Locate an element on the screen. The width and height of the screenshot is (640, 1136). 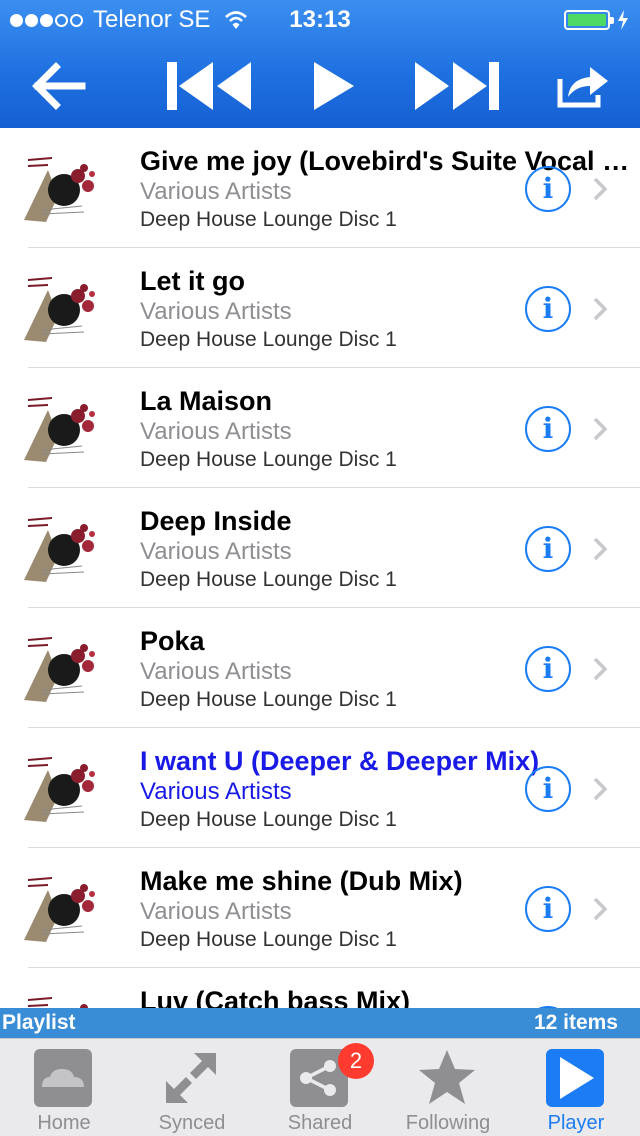
battery-level is located at coordinates (587, 20).